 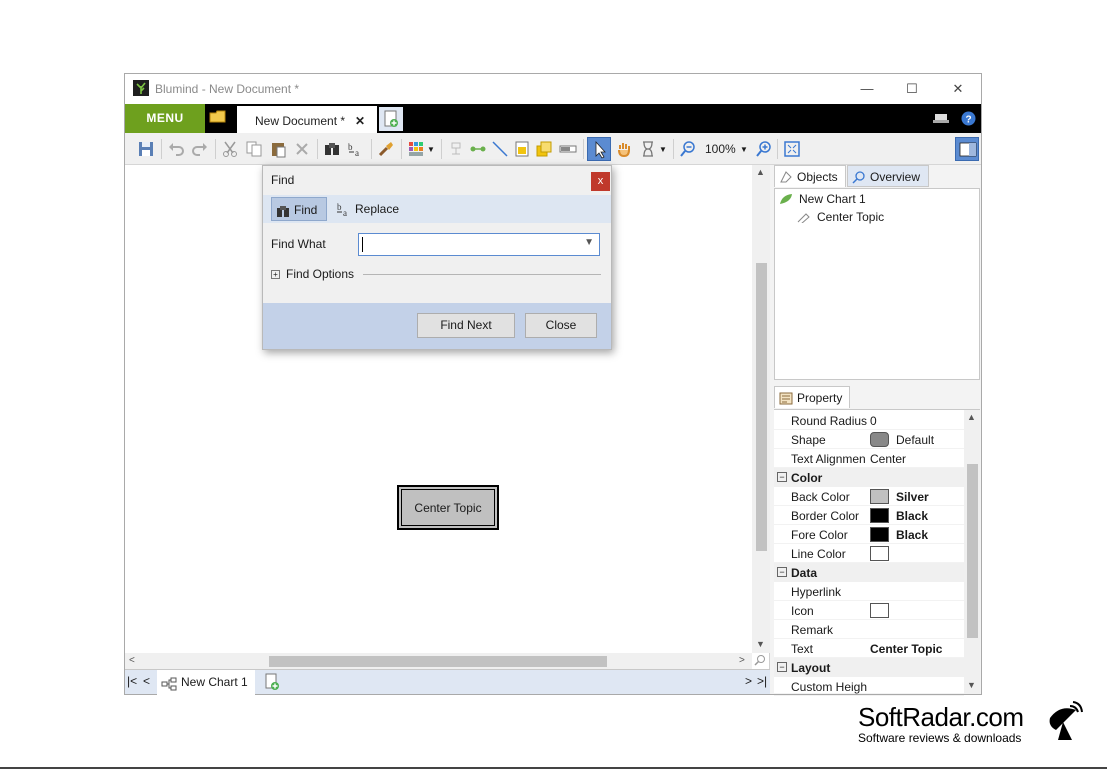 I want to click on prop-hyperlink: Hyperlink, so click(x=869, y=591).